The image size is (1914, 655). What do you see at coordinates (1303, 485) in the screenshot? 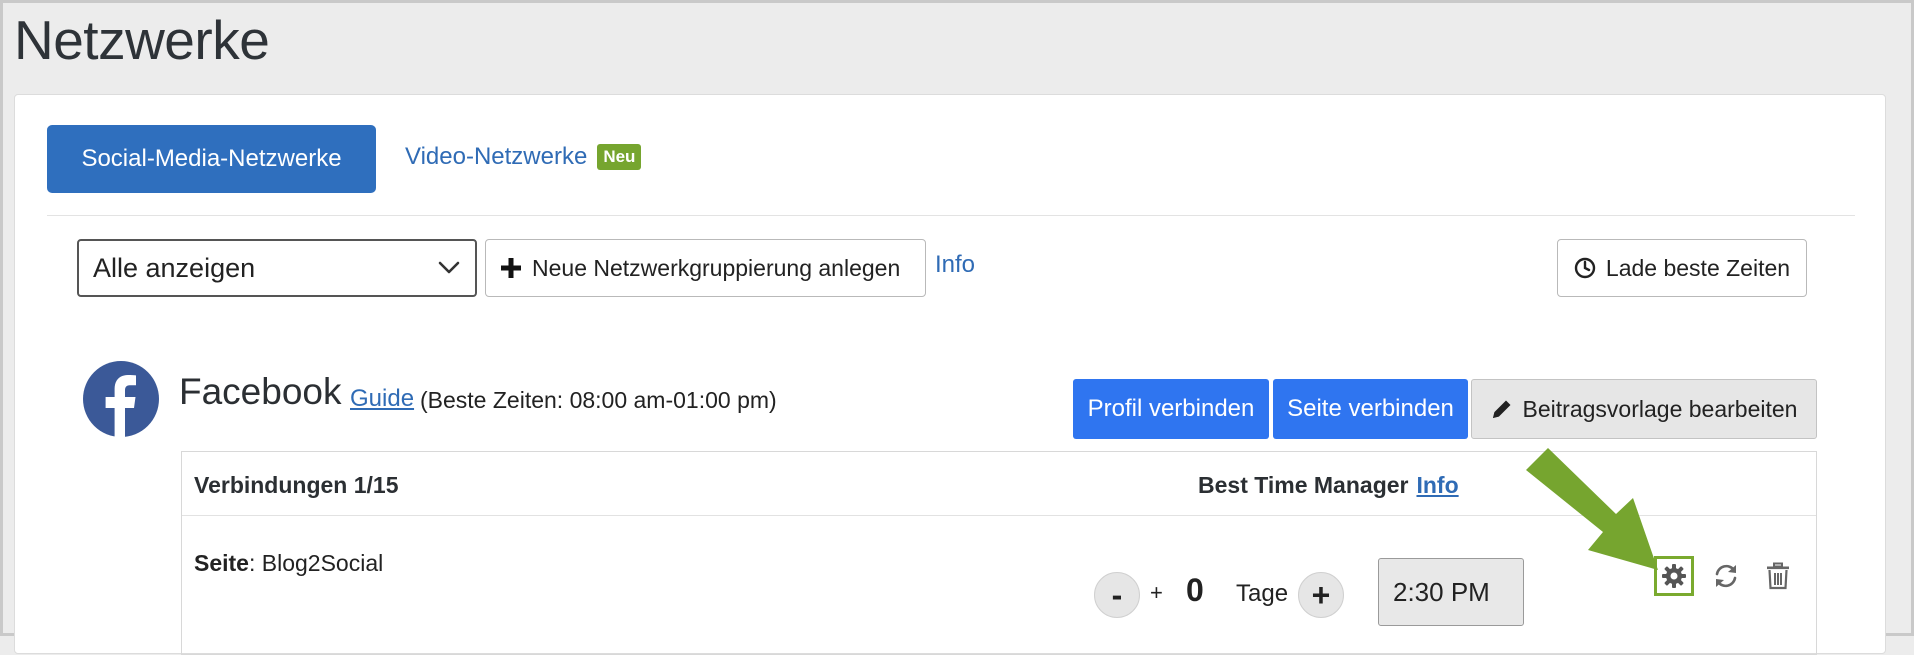
I see `best-time-manager-label: Best Time Manager` at bounding box center [1303, 485].